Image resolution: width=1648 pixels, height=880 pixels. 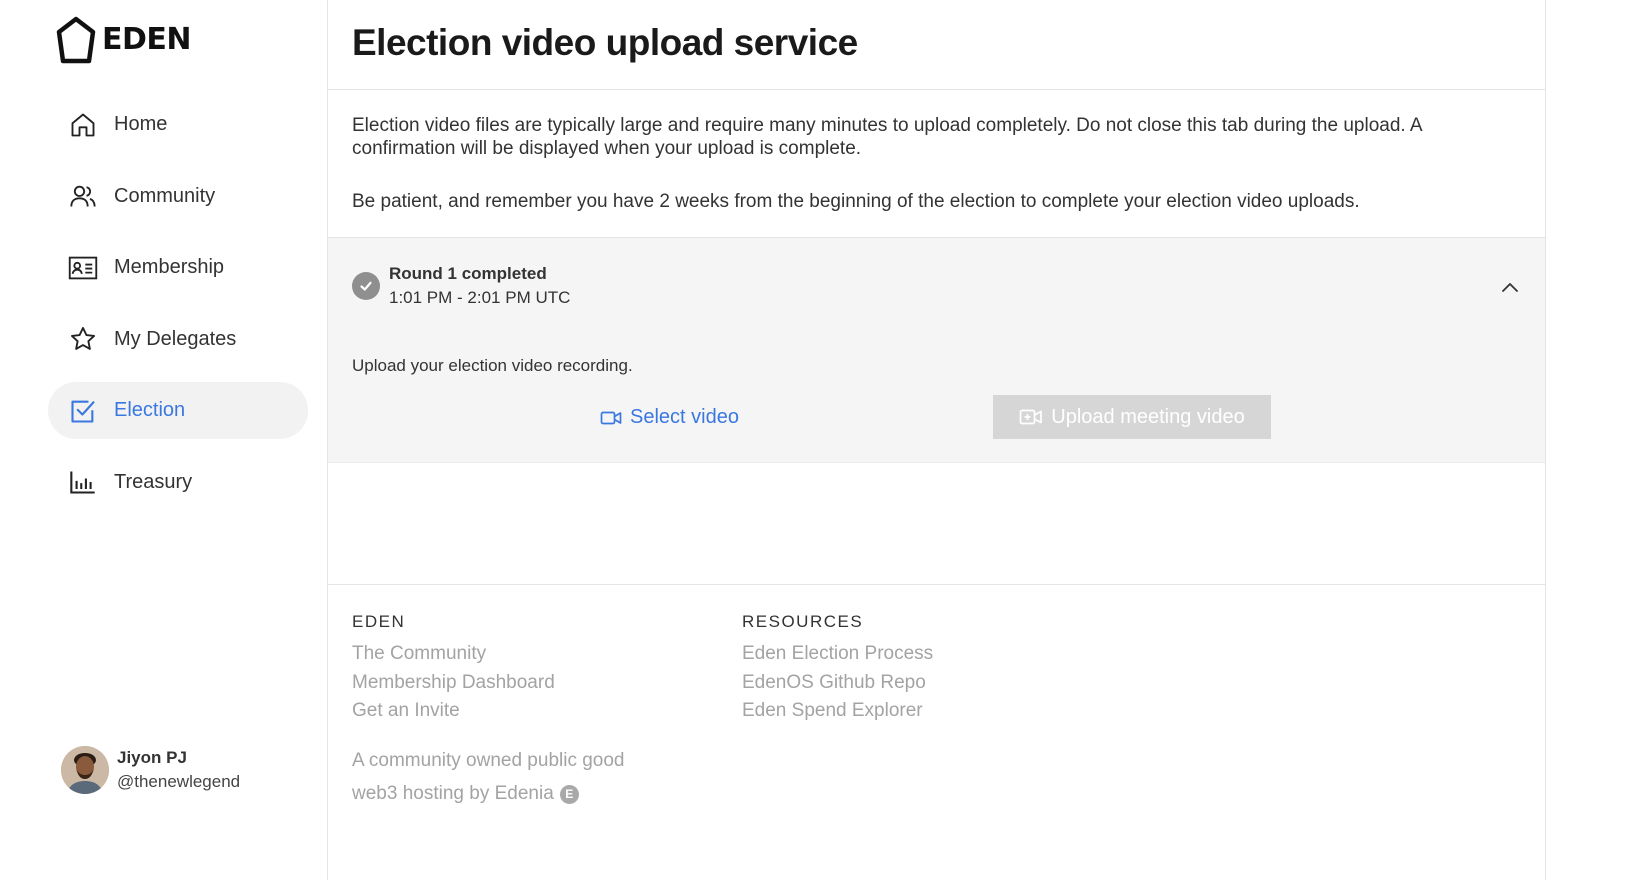 What do you see at coordinates (1031, 417) in the screenshot?
I see `video-add-icon` at bounding box center [1031, 417].